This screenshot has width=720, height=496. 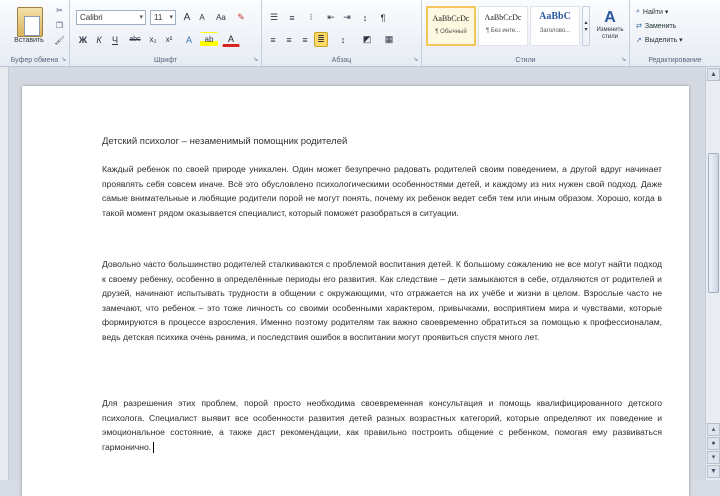 I want to click on scroll-up-icon: ▲, so click(x=713, y=74).